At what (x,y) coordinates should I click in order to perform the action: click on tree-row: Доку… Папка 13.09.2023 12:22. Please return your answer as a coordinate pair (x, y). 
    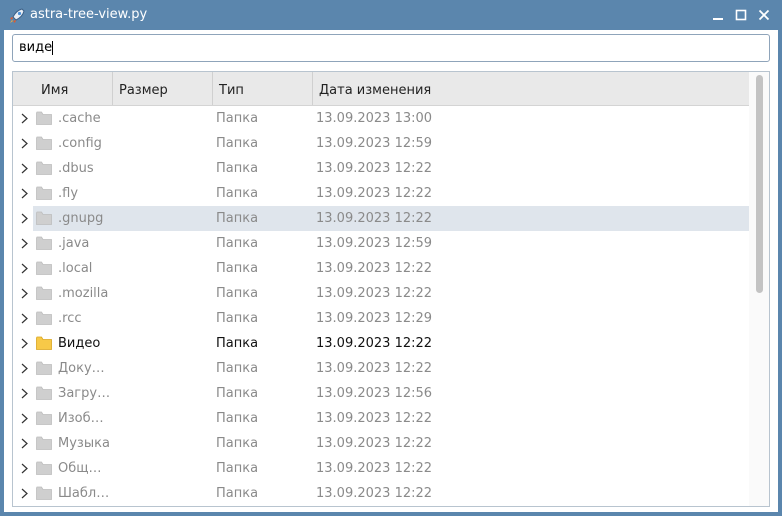
    Looking at the image, I should click on (381, 368).